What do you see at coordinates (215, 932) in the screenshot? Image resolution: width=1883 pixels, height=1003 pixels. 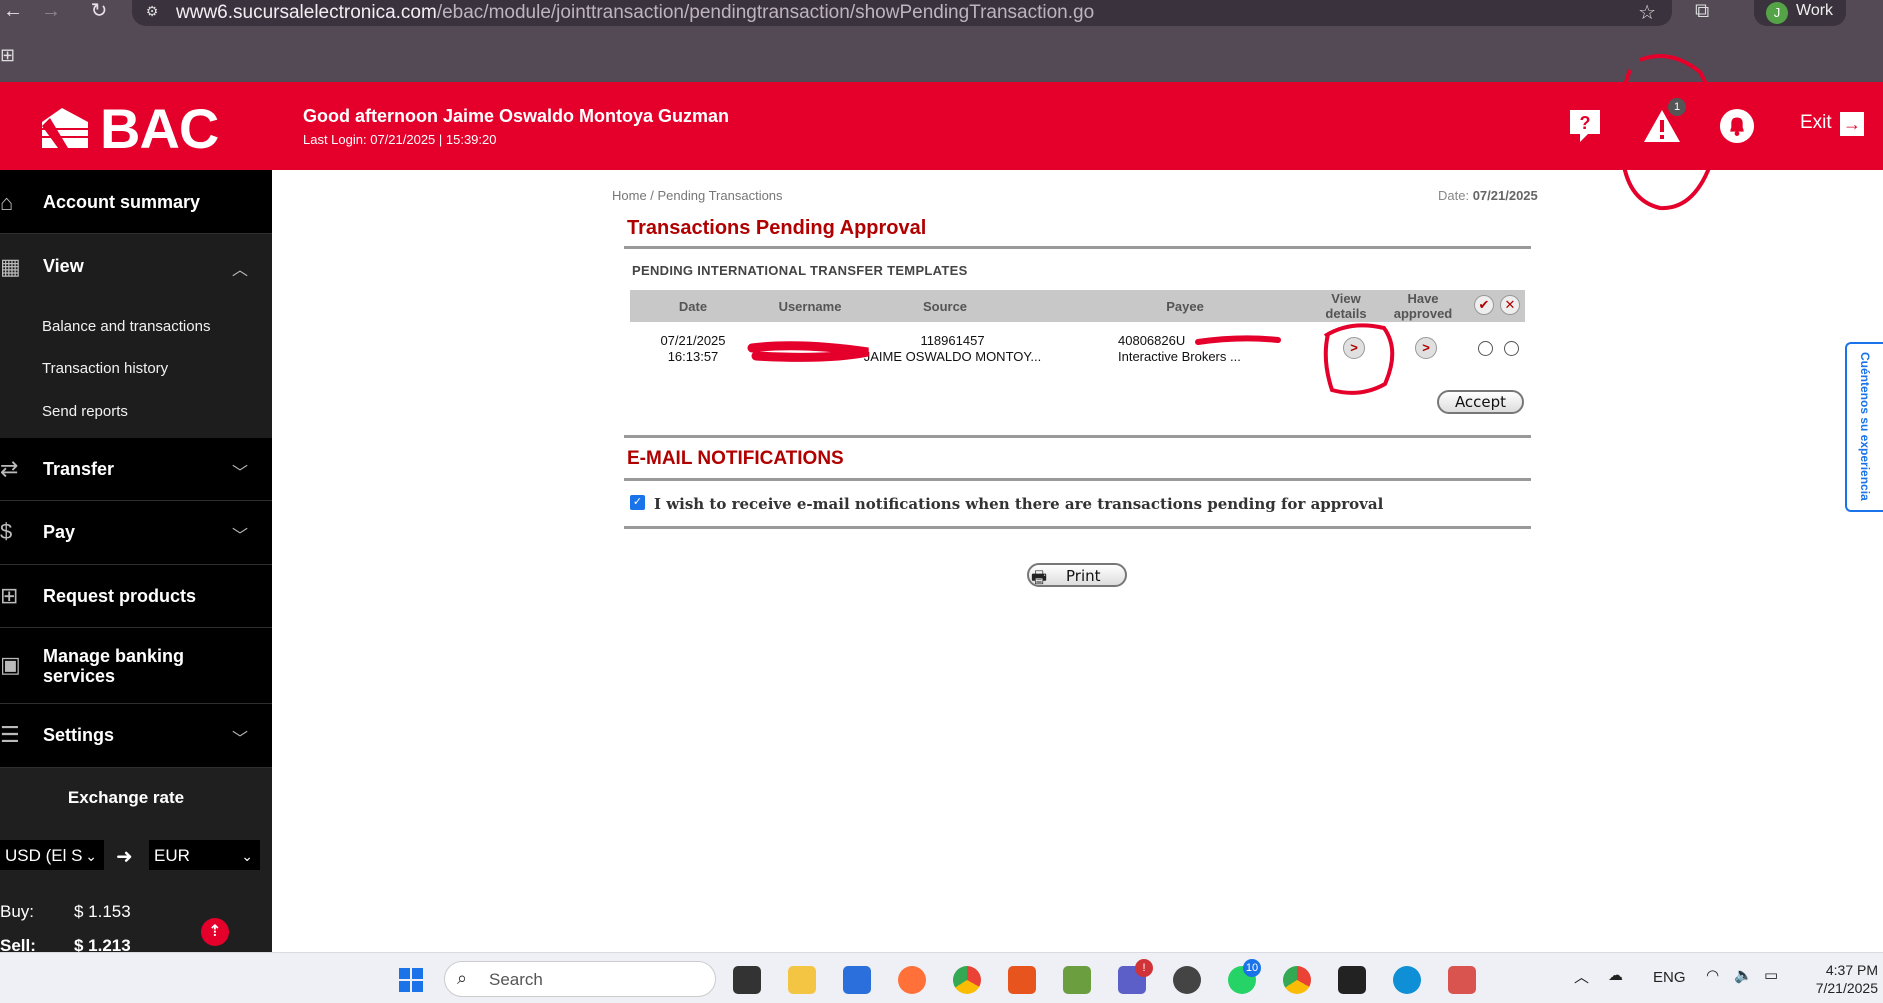 I see `scroll-top-icon: ⇡` at bounding box center [215, 932].